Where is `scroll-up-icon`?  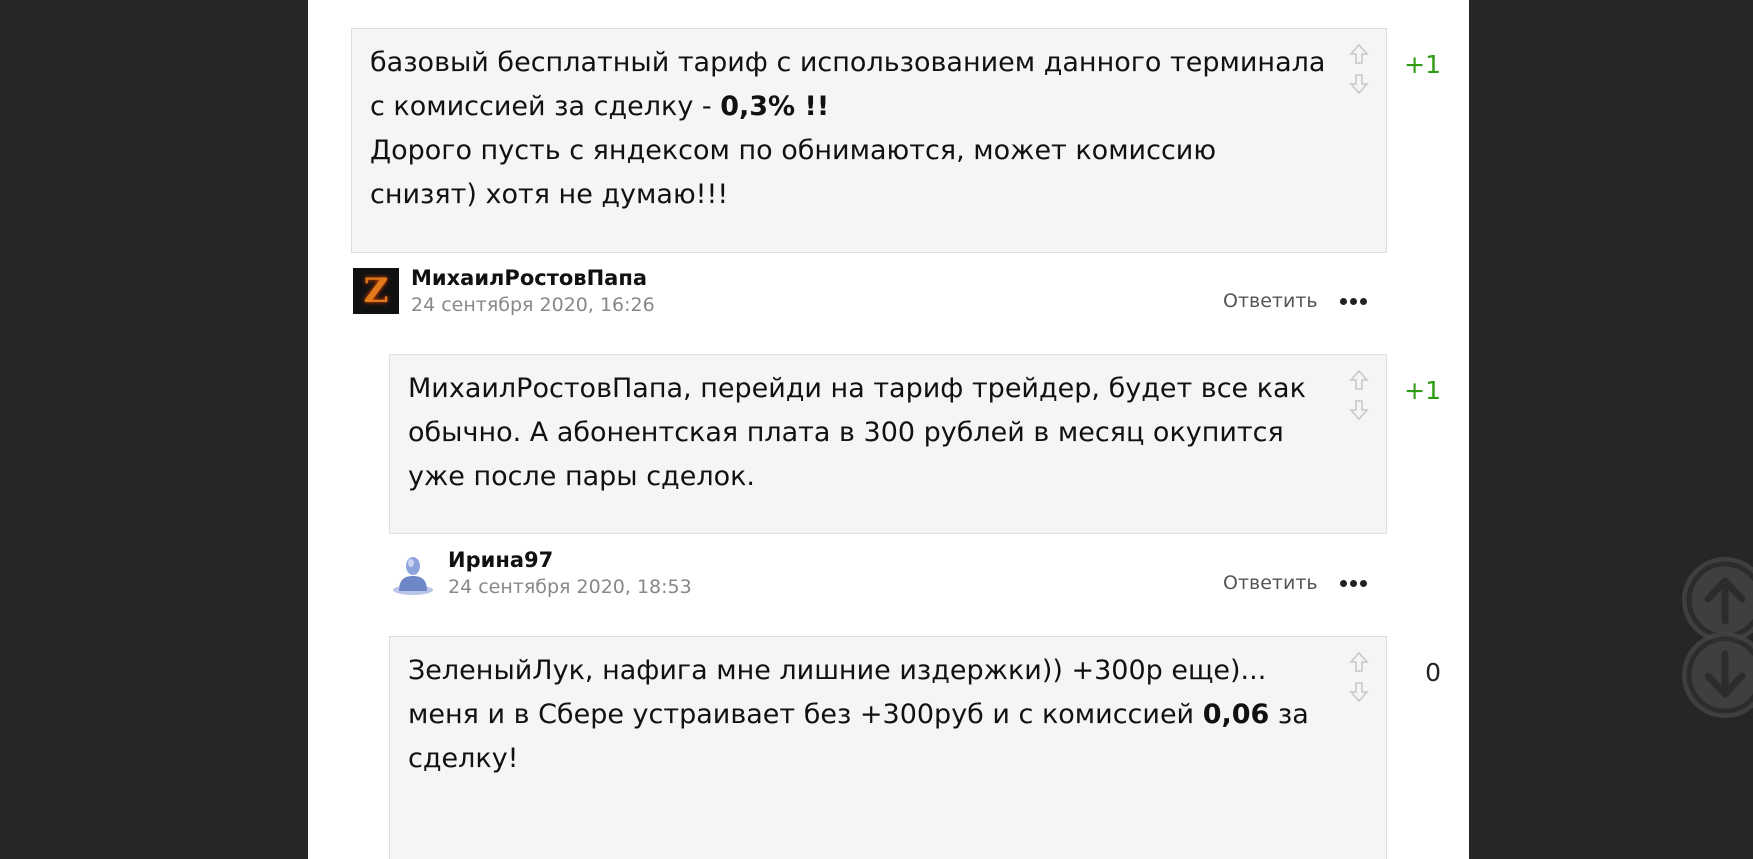 scroll-up-icon is located at coordinates (1719, 600).